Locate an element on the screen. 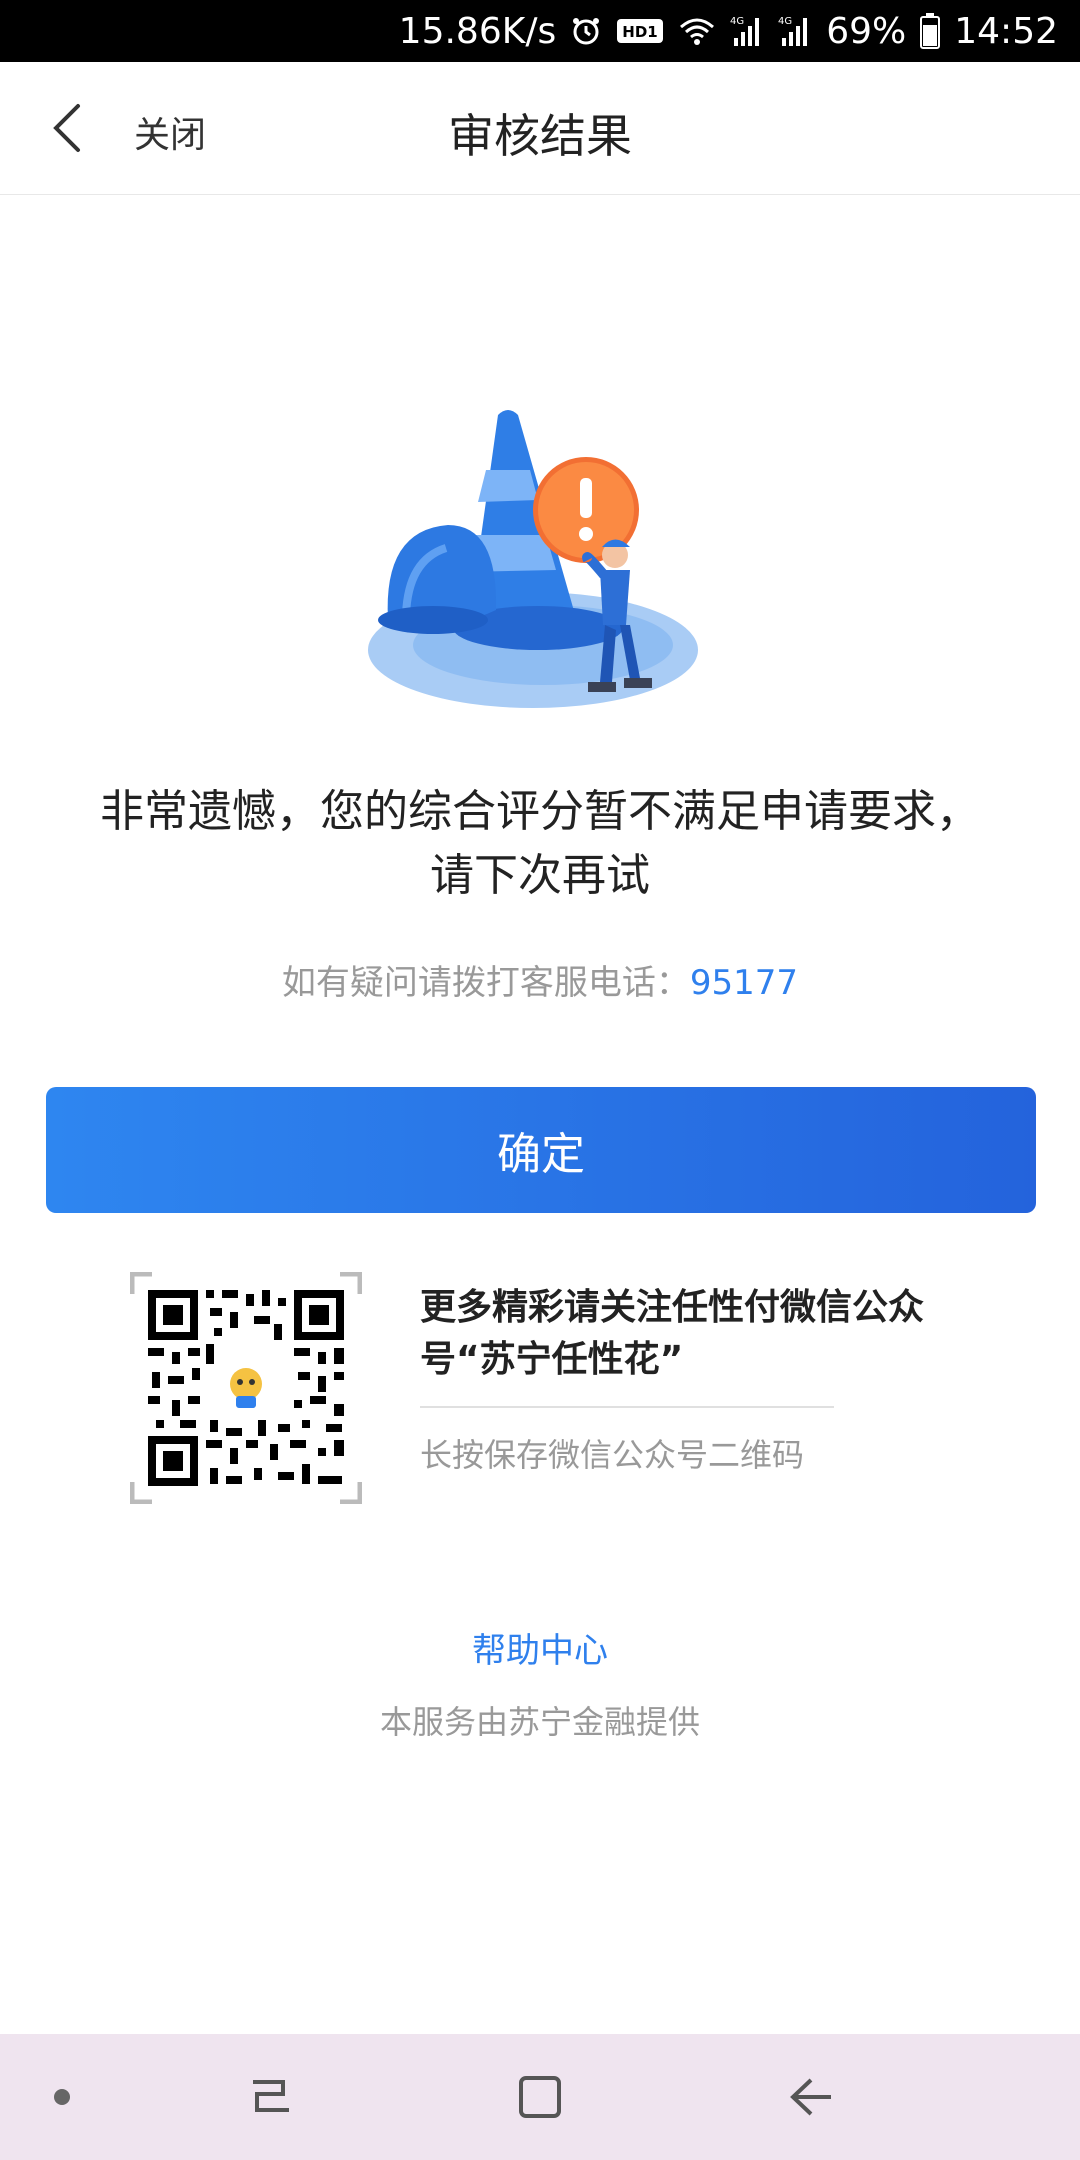 The image size is (1080, 2160). wifi-icon is located at coordinates (697, 31).